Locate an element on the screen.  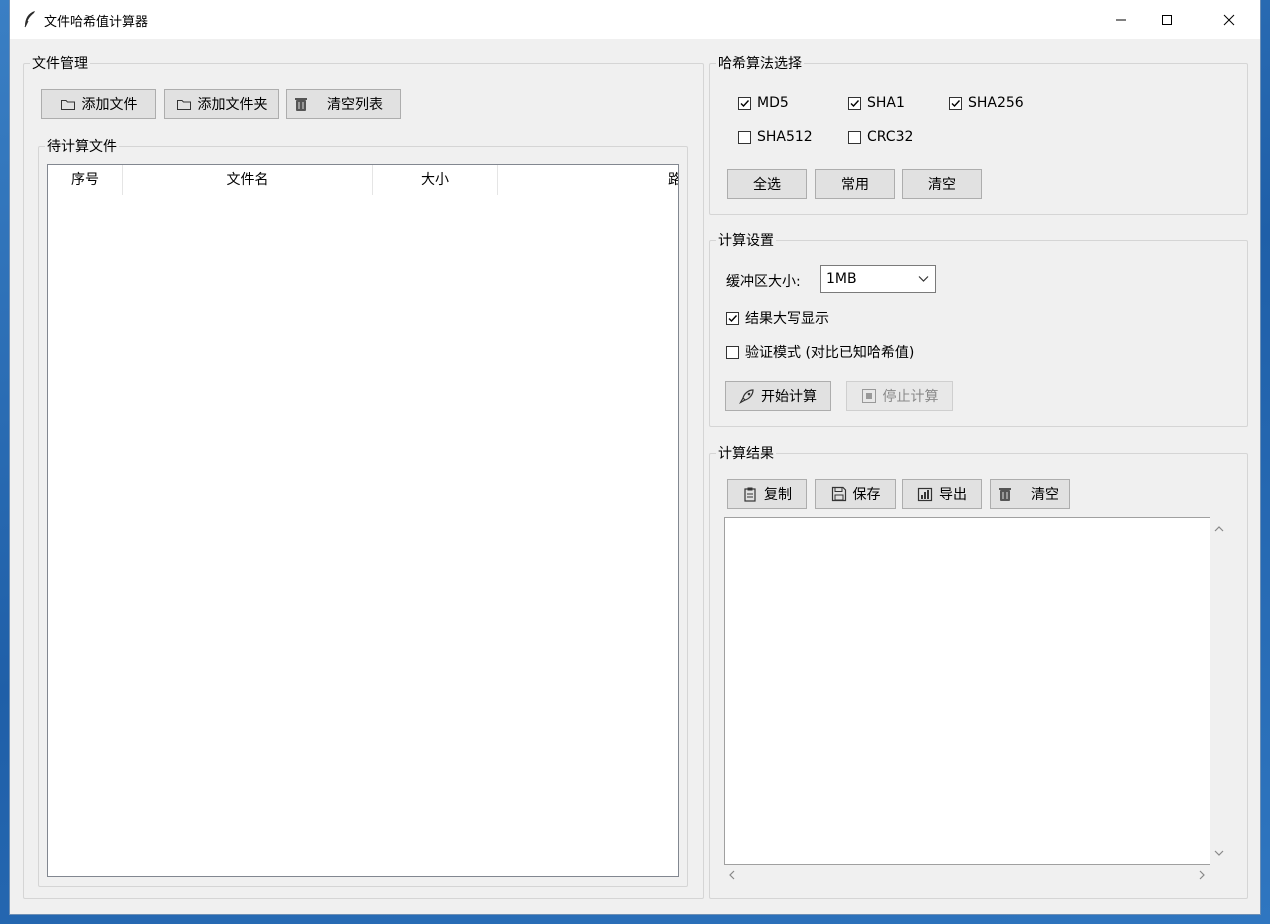
md5-checkbox: MD5 is located at coordinates (763, 103).